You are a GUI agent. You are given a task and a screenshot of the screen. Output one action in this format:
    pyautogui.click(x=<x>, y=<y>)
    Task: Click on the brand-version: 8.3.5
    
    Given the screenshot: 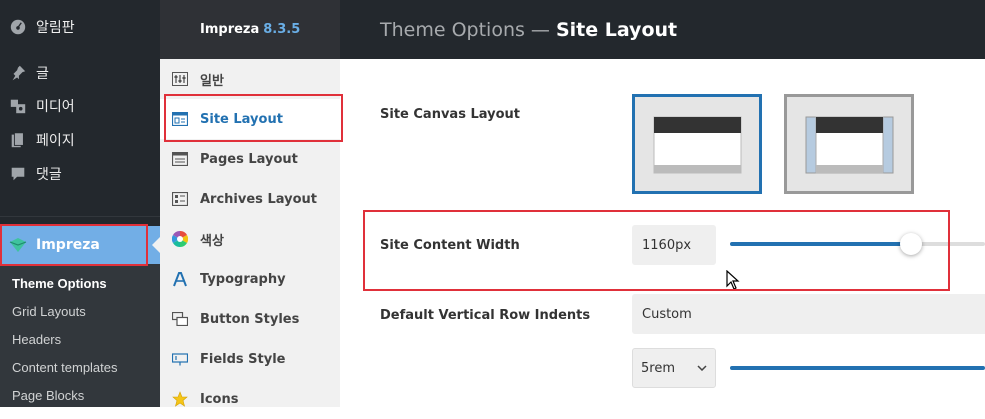 What is the action you would take?
    pyautogui.click(x=282, y=29)
    